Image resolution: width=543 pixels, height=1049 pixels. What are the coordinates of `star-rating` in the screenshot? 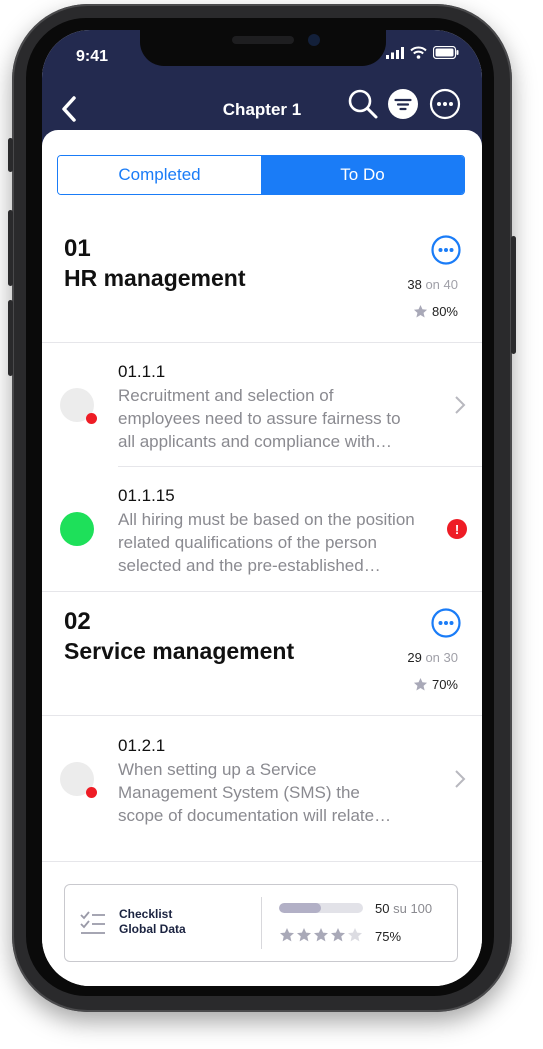 It's located at (321, 935).